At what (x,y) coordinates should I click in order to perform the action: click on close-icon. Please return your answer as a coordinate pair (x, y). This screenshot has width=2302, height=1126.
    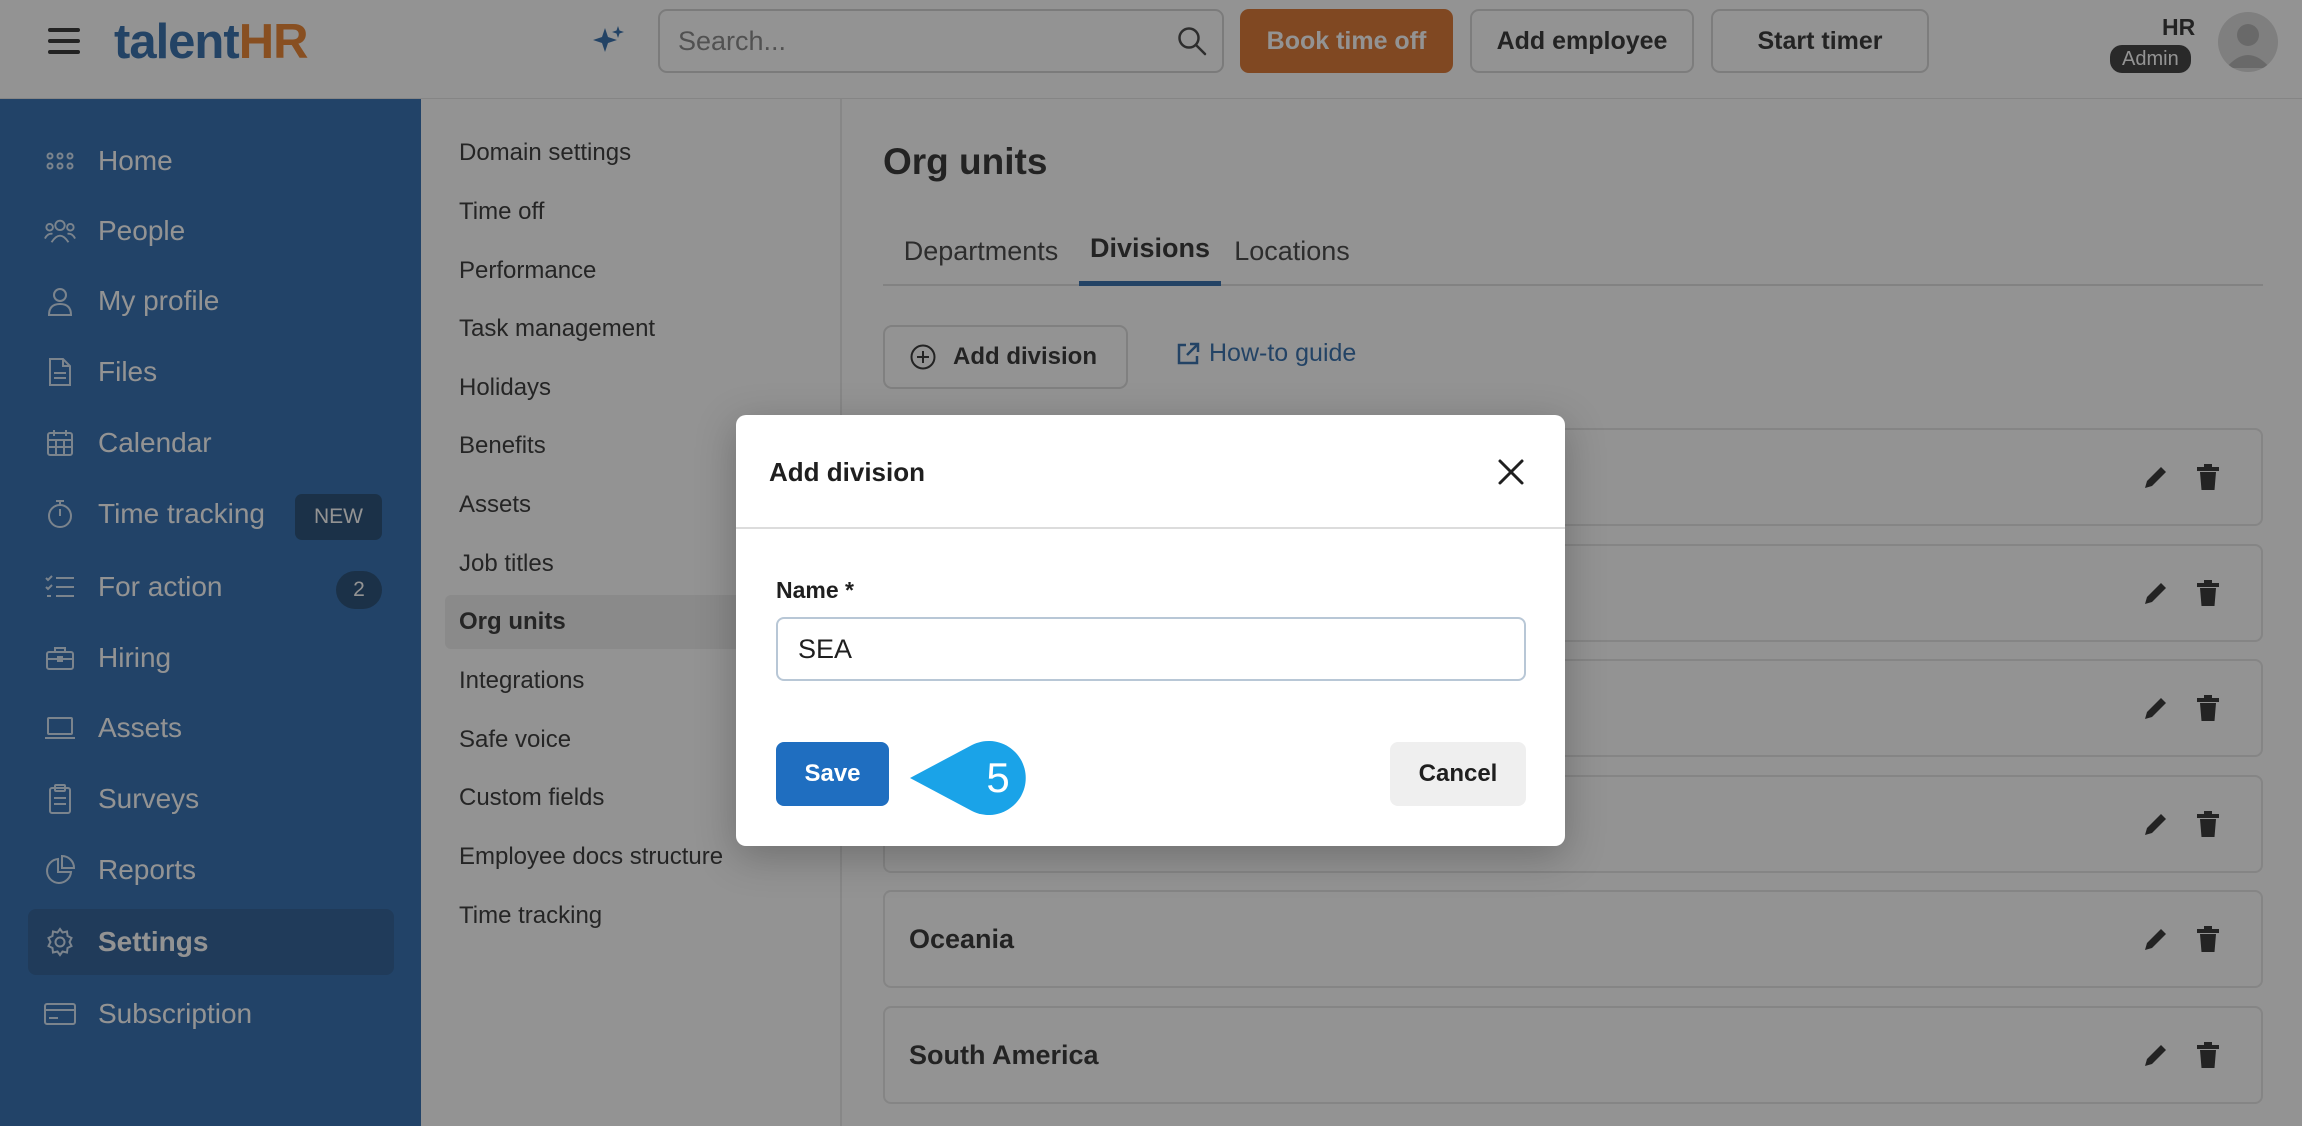
    Looking at the image, I should click on (1511, 472).